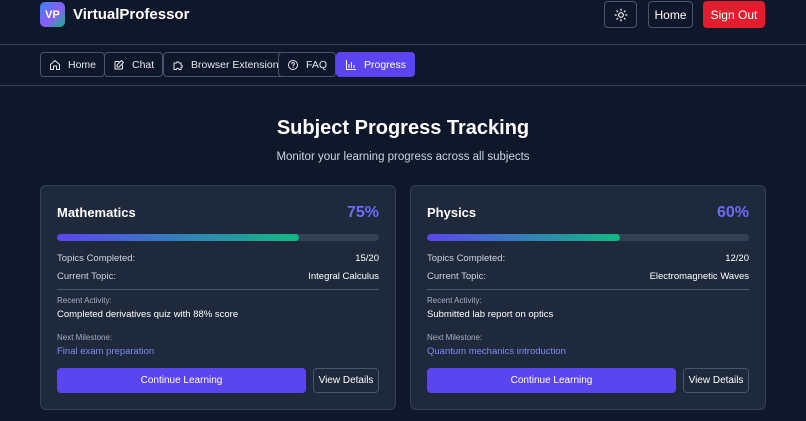 This screenshot has height=421, width=806. I want to click on help-circle-icon, so click(293, 64).